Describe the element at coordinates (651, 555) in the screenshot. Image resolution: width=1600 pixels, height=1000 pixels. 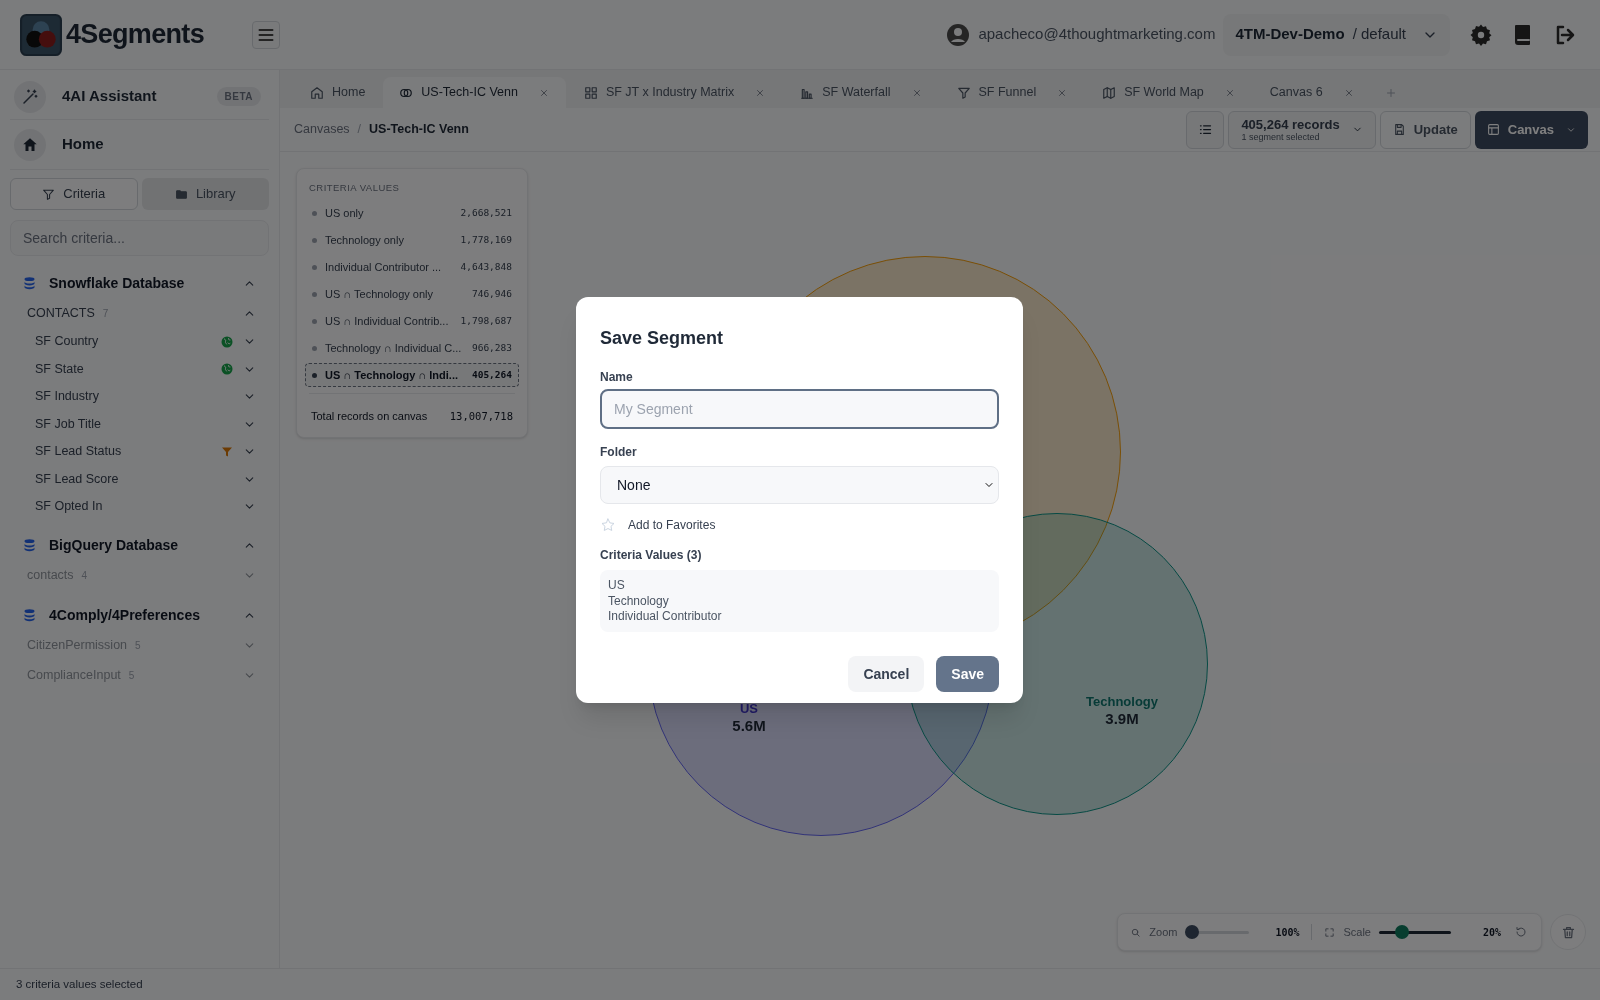
I see `field-label: Criteria Values (3)` at that location.